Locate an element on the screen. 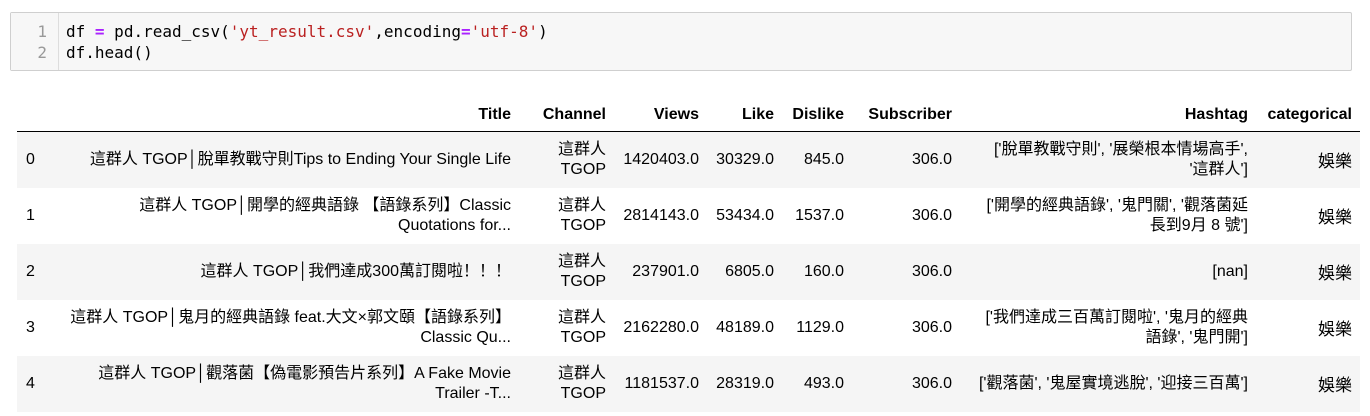  cell-hashtag: ['觀落菌', '鬼屋實境逃脫', '迎接三百萬'] is located at coordinates (1108, 384).